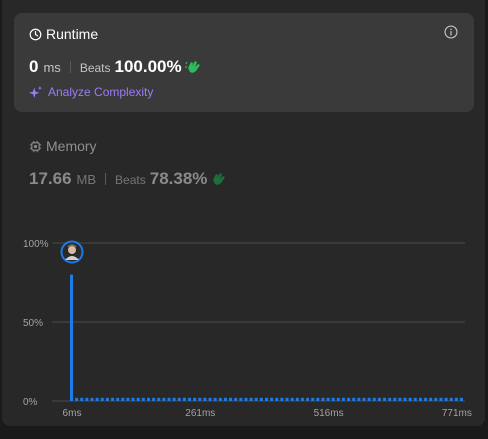  I want to click on x-tick-label: 771ms, so click(457, 413).